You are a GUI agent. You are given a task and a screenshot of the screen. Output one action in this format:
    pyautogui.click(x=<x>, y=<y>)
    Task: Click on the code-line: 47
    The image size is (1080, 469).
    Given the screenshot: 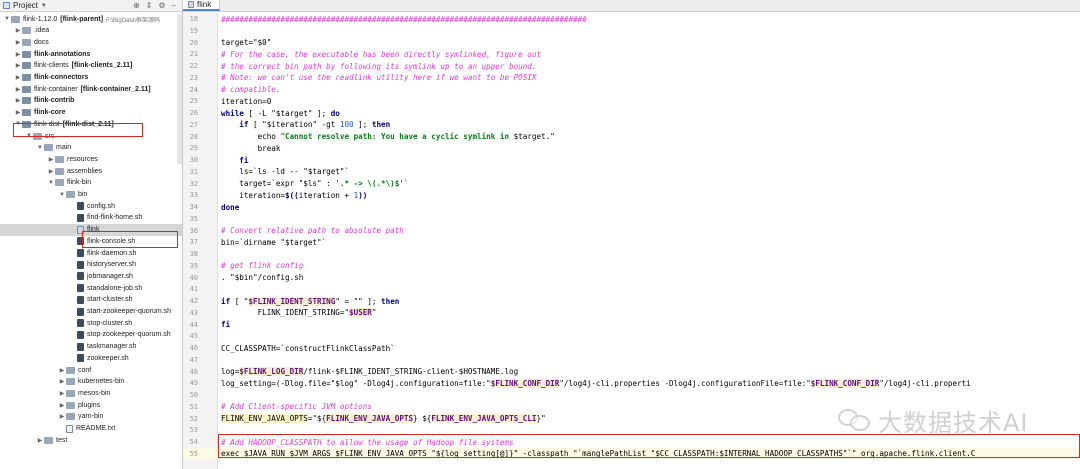 What is the action you would take?
    pyautogui.click(x=631, y=360)
    